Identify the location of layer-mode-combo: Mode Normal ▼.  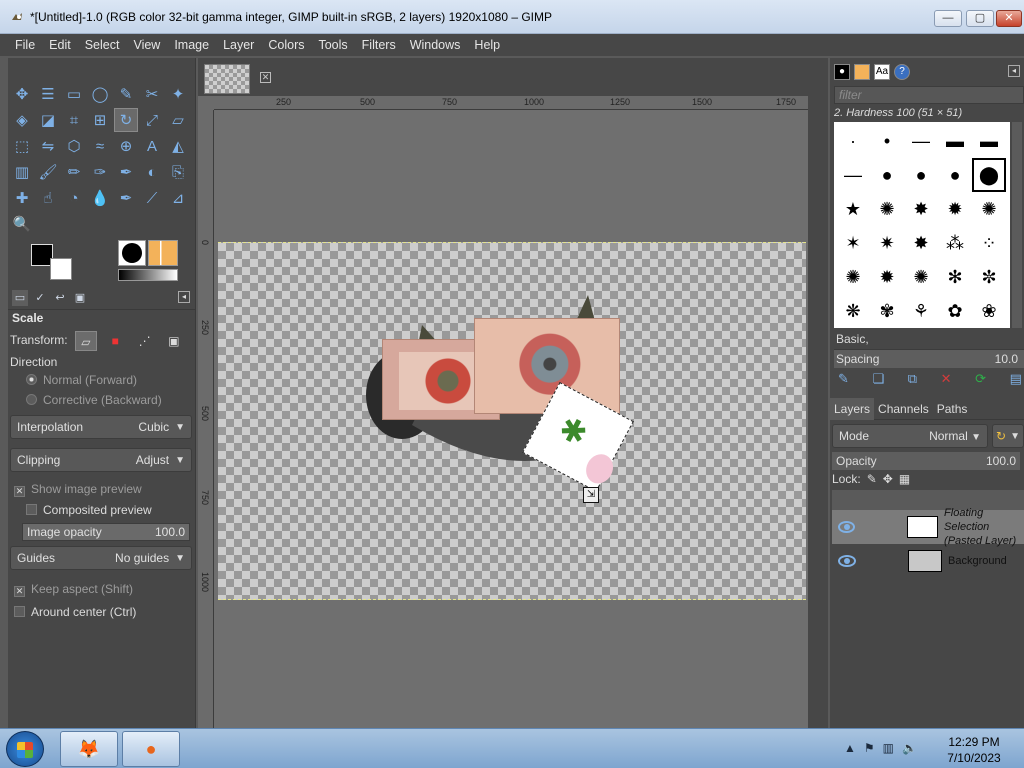
(910, 436).